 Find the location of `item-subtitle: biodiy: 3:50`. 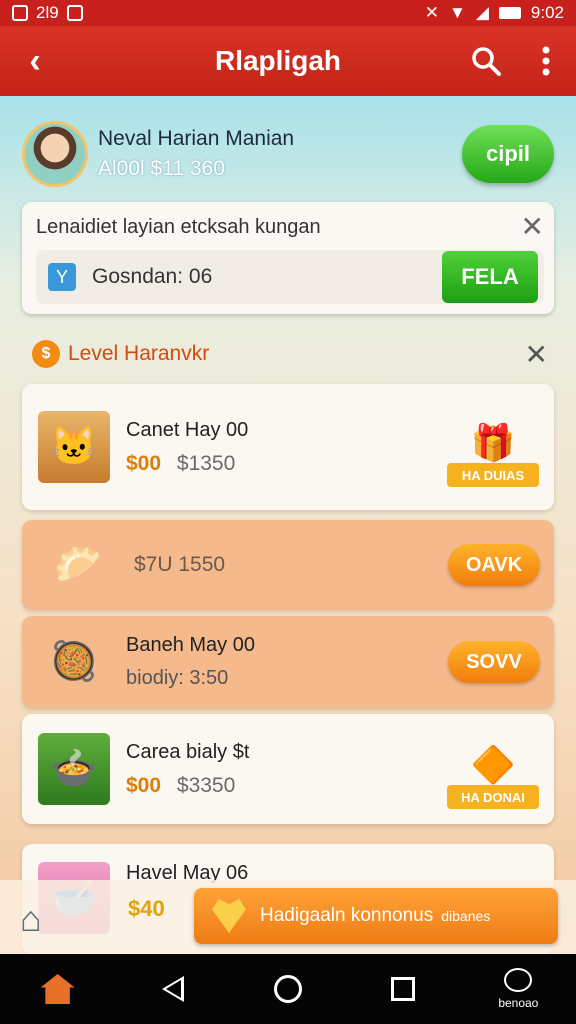

item-subtitle: biodiy: 3:50 is located at coordinates (177, 678).